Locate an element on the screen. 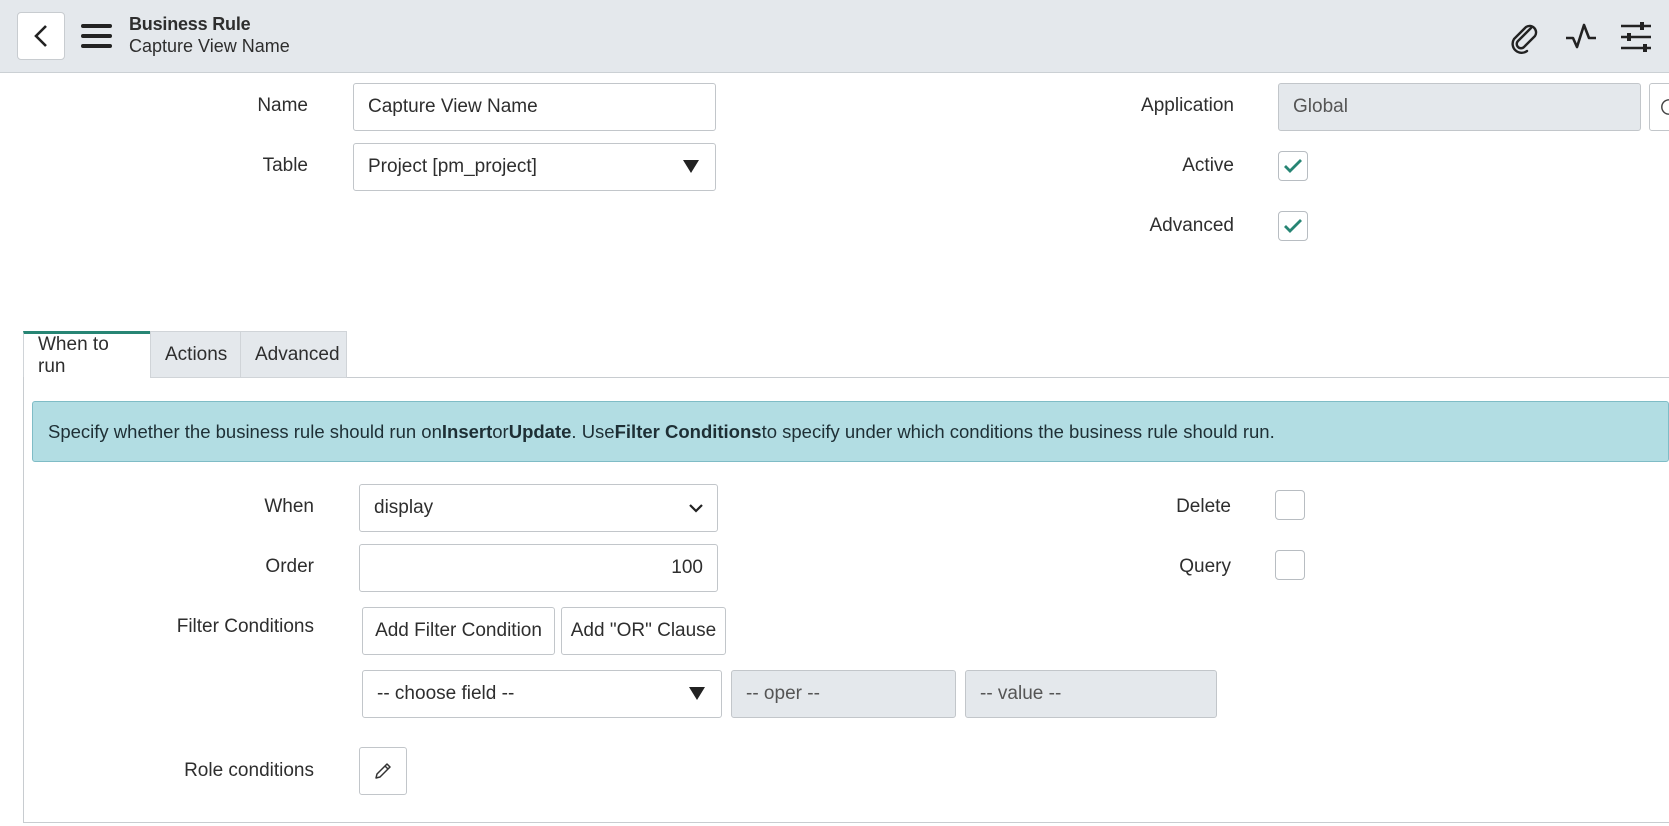 This screenshot has width=1669, height=826. application-lookup-button is located at coordinates (1659, 107).